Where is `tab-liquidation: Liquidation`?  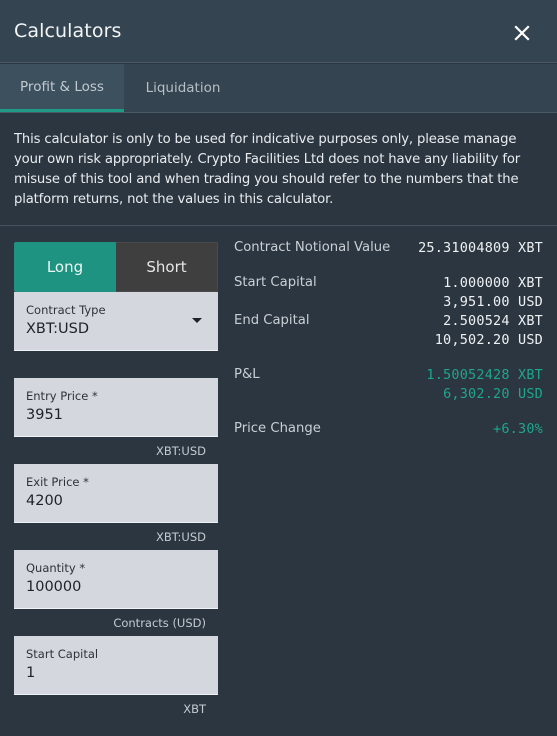 tab-liquidation: Liquidation is located at coordinates (183, 88).